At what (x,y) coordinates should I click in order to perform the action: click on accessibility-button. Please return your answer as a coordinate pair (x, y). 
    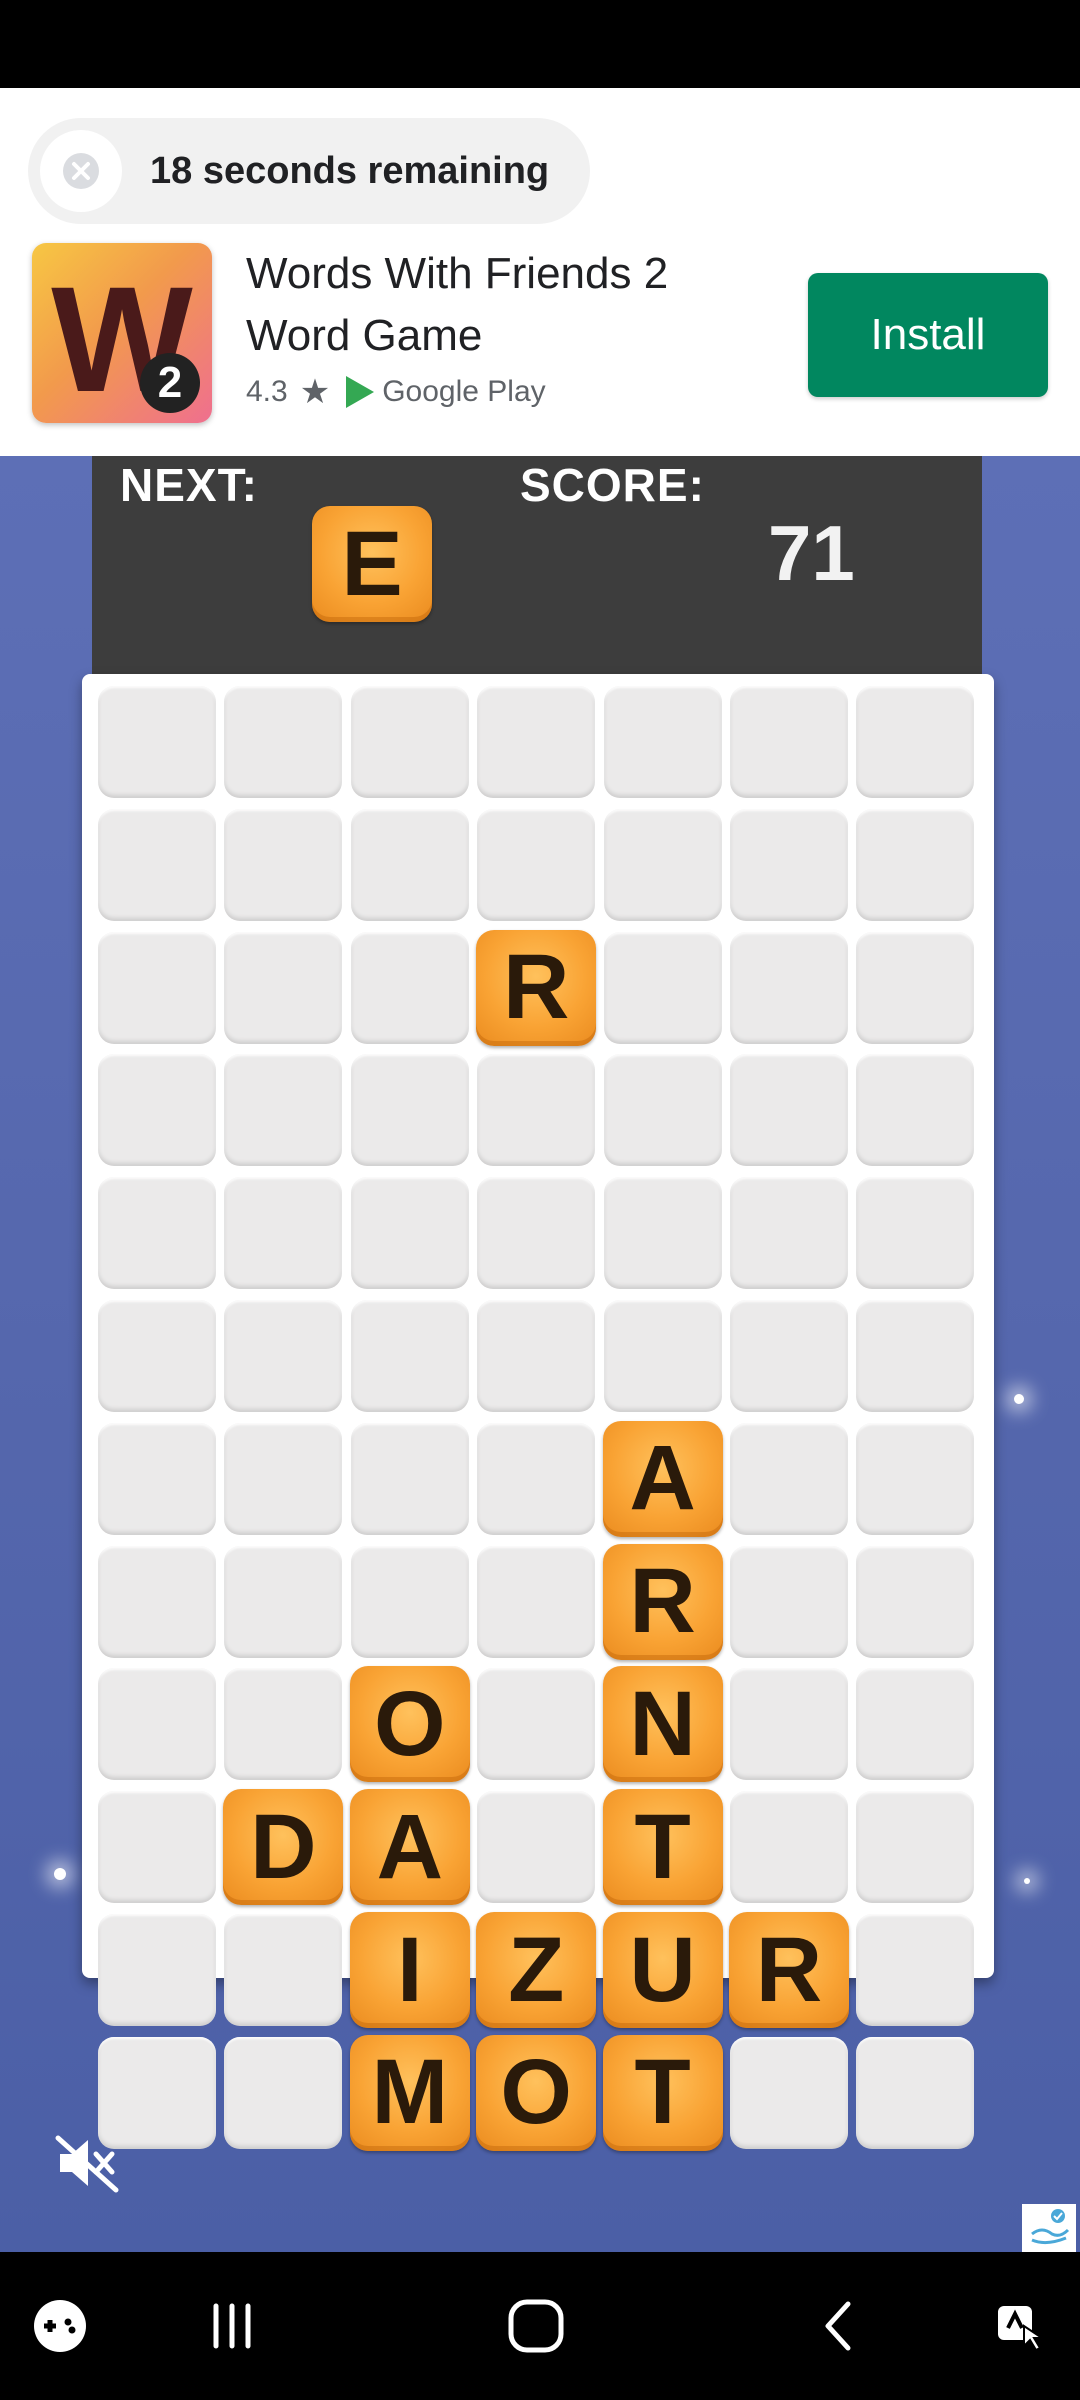
    Looking at the image, I should click on (1020, 2326).